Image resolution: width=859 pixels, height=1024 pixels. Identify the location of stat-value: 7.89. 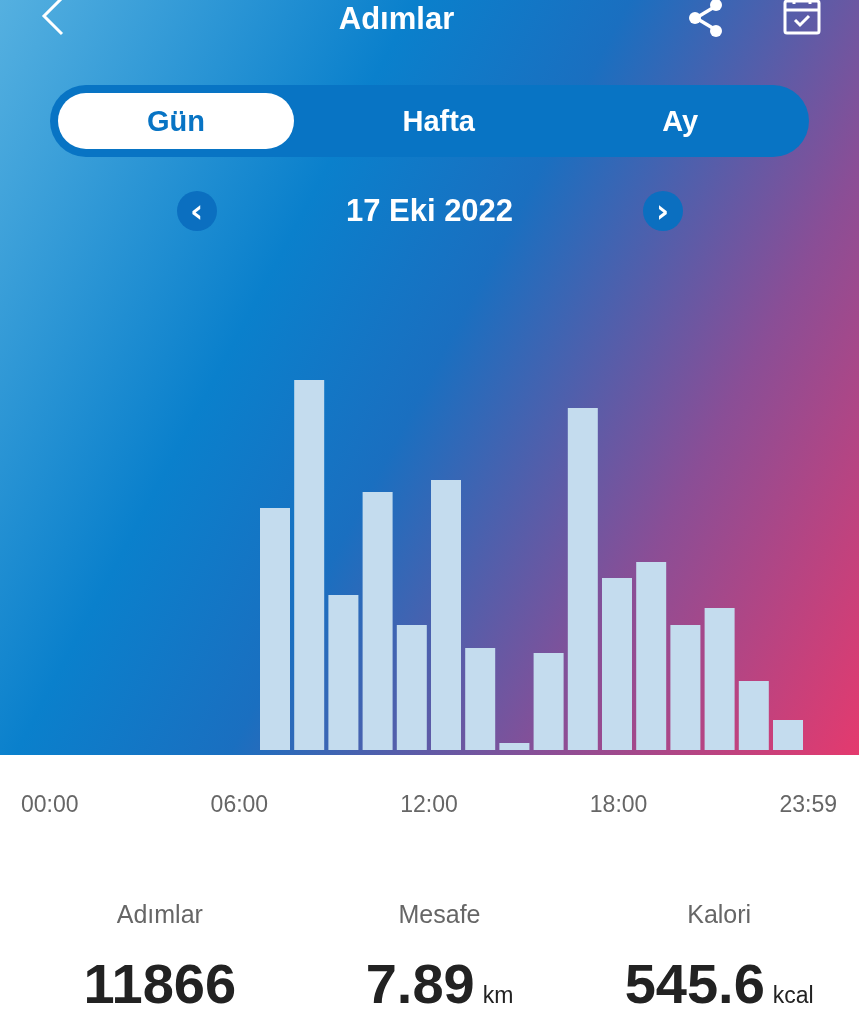
(420, 983).